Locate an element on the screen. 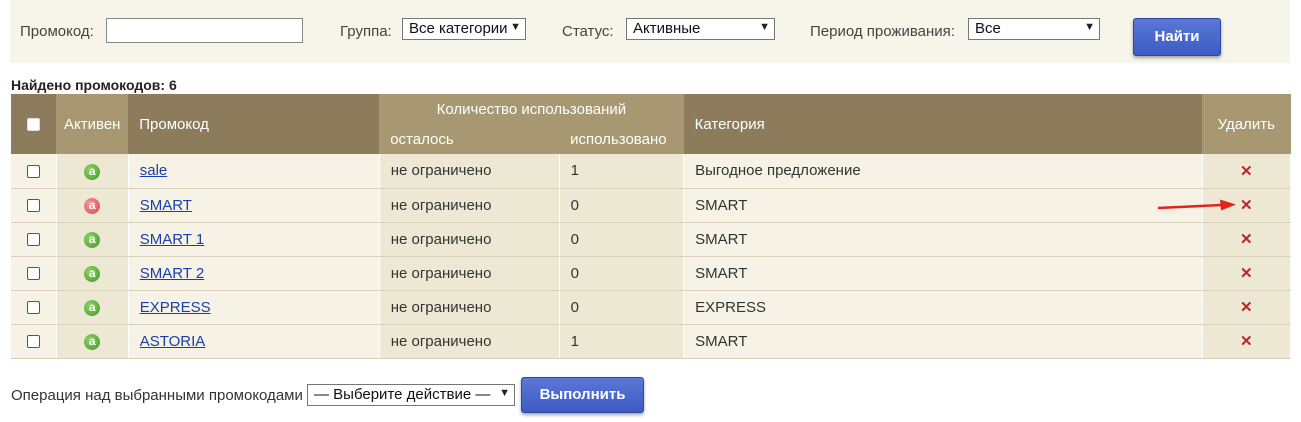 Image resolution: width=1301 pixels, height=422 pixels. table-row: а SMART не ограничено 0 SMART ✕ is located at coordinates (651, 205).